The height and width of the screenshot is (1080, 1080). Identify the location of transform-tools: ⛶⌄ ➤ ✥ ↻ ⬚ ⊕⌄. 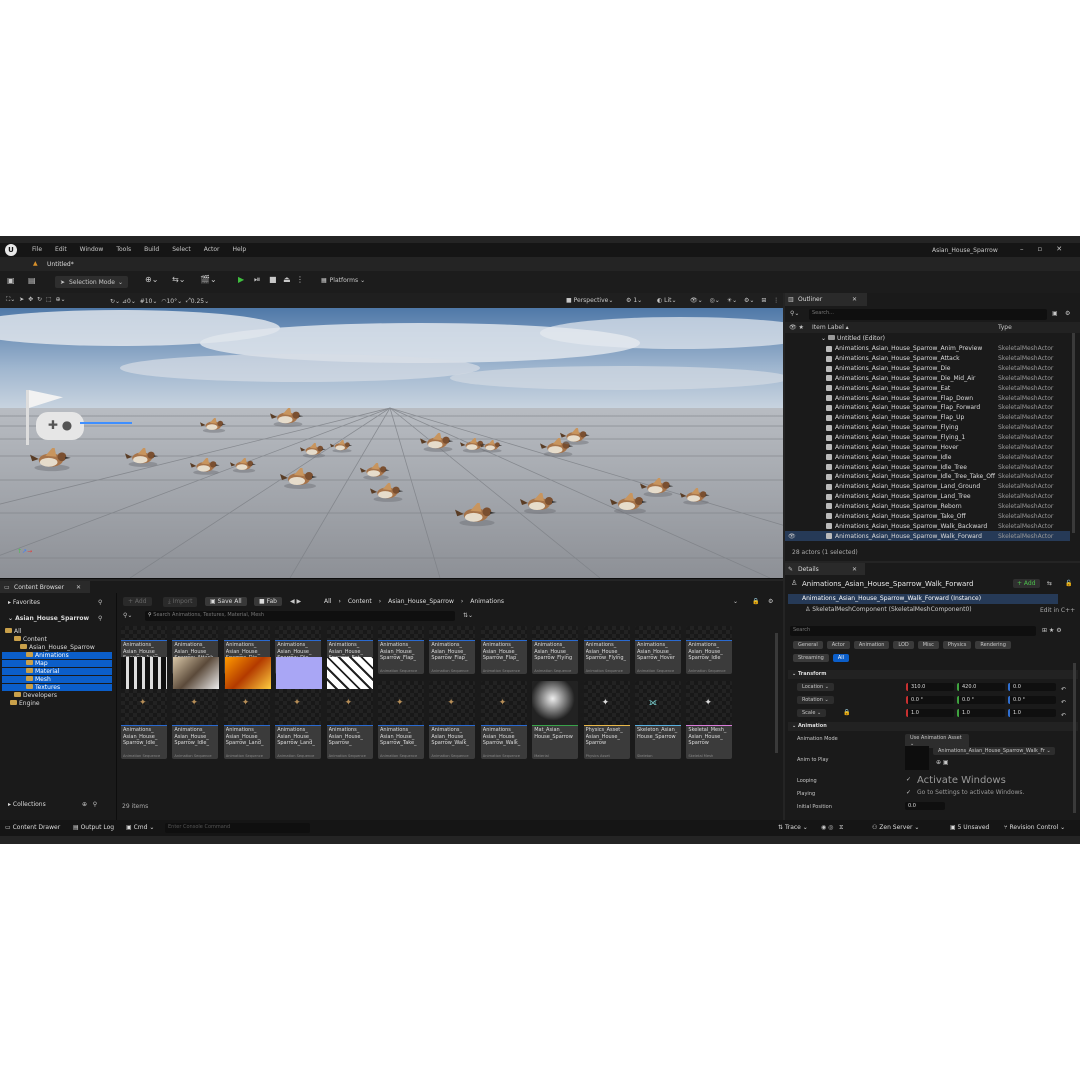
(36, 300).